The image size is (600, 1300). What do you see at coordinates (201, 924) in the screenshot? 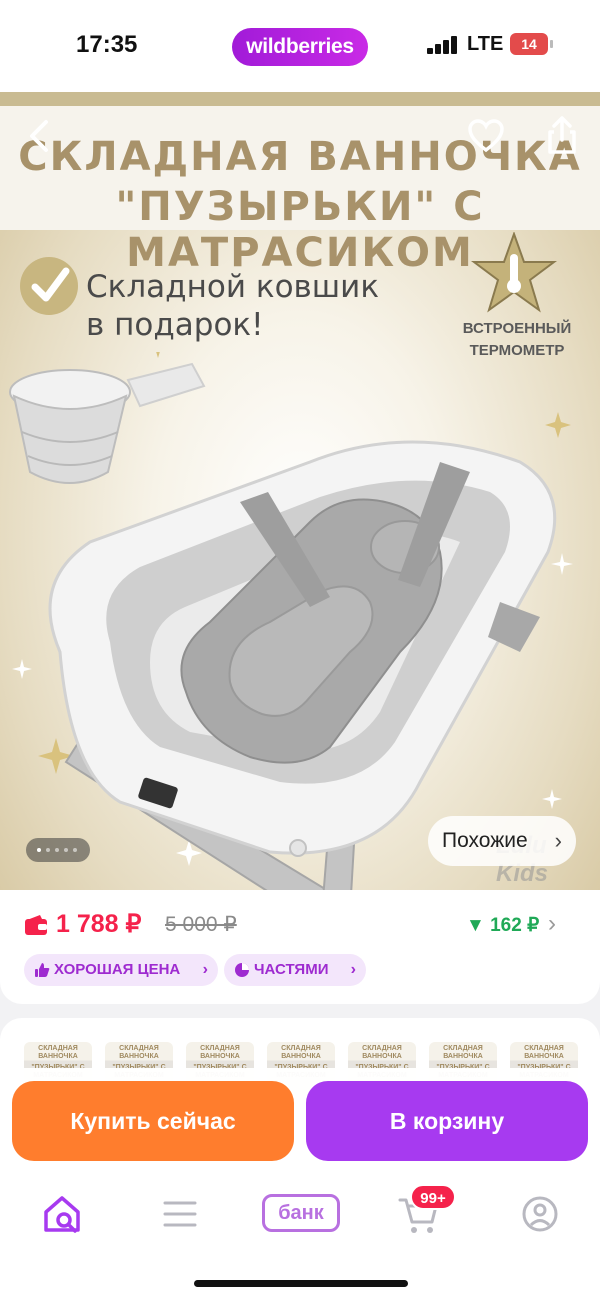
I see `old-price: 5 000 ₽` at bounding box center [201, 924].